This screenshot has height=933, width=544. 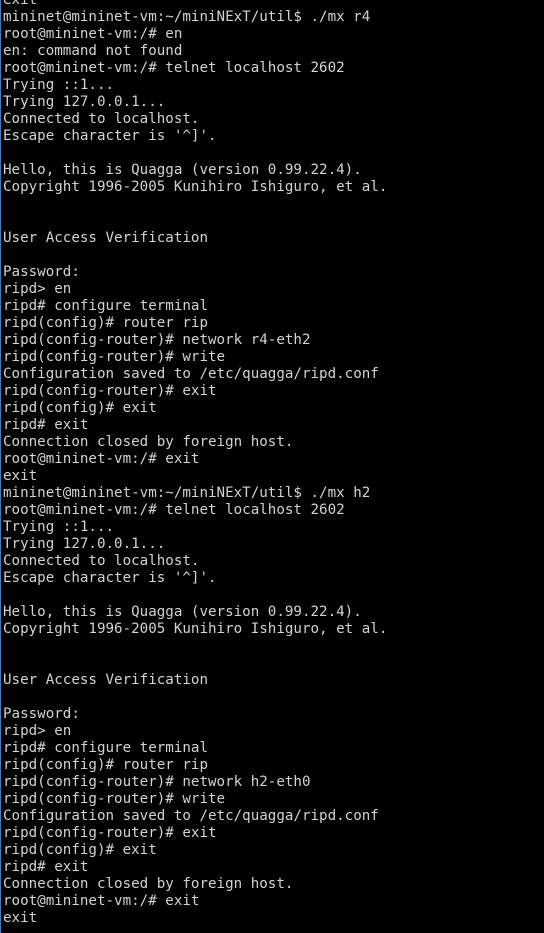 What do you see at coordinates (157, 782) in the screenshot?
I see `terminal-line: ripd(config-router)# network h2-eth0` at bounding box center [157, 782].